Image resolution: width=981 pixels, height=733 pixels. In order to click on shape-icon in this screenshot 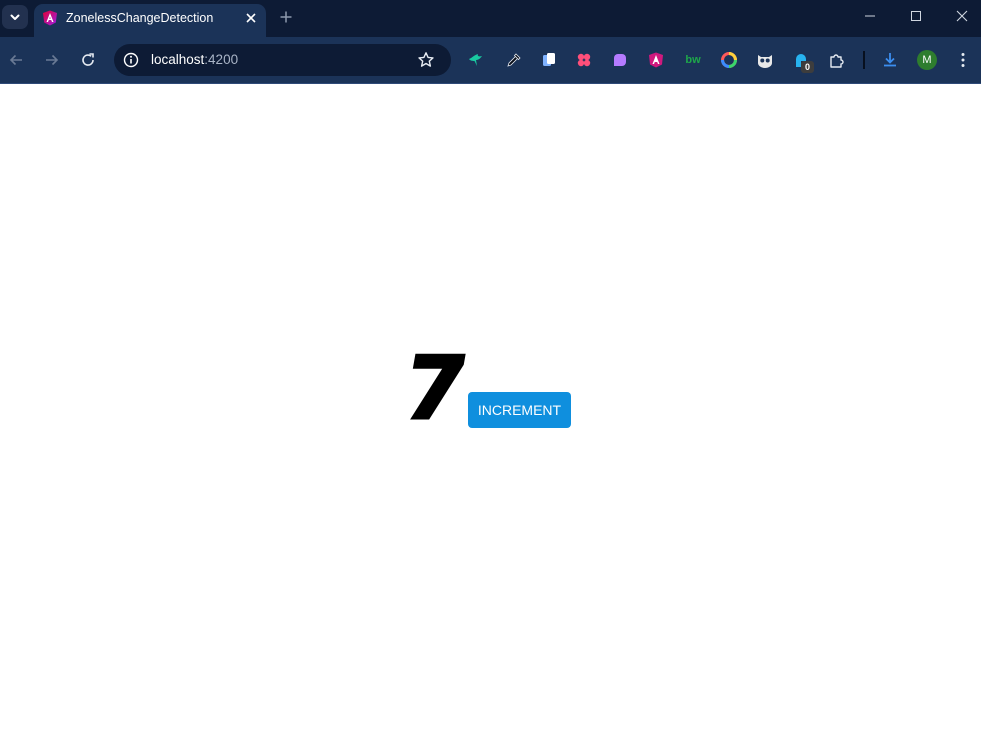, I will do `click(620, 60)`.